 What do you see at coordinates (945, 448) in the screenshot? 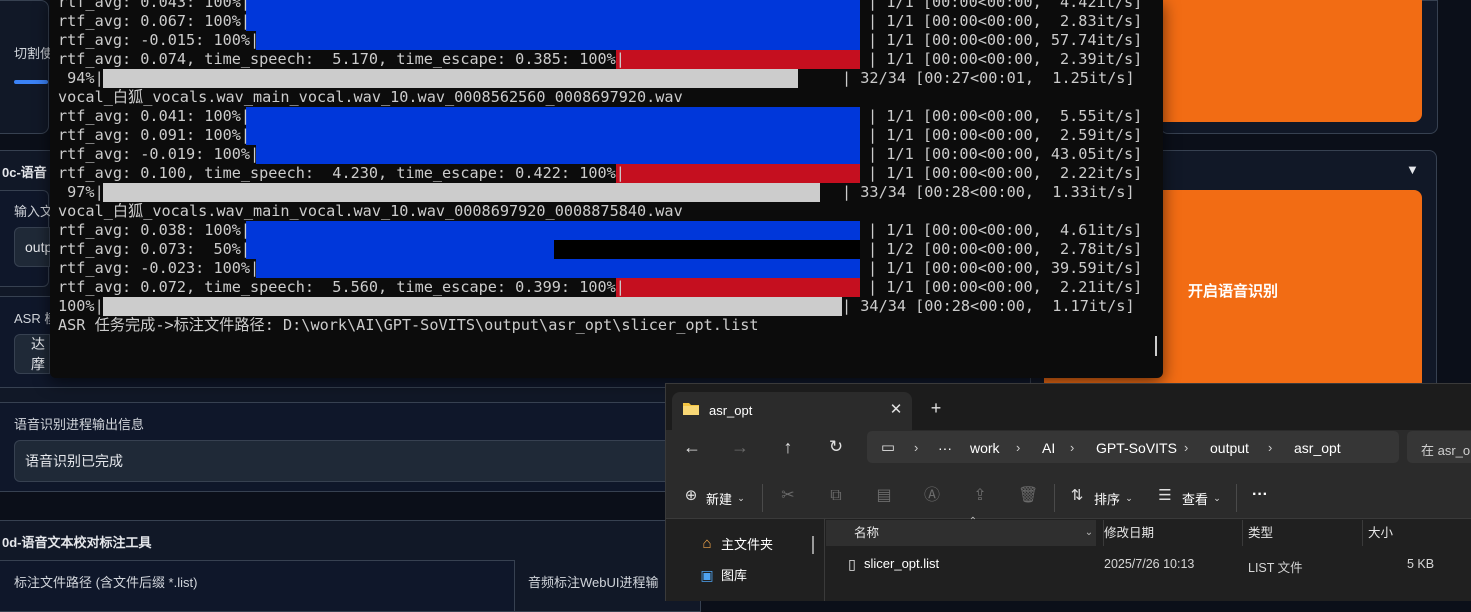
I see `breadcrumb-ellipsis: ···` at bounding box center [945, 448].